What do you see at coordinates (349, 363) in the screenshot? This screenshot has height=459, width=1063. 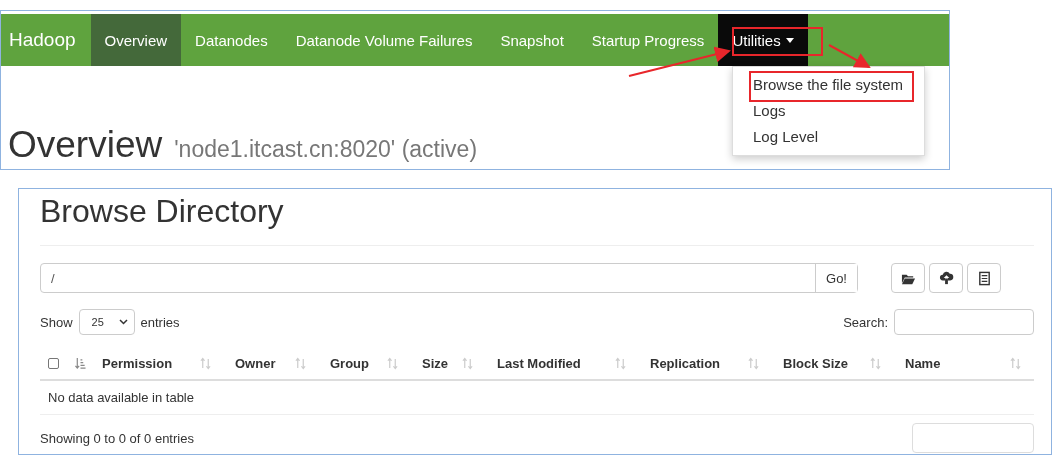 I see `column-header: Group` at bounding box center [349, 363].